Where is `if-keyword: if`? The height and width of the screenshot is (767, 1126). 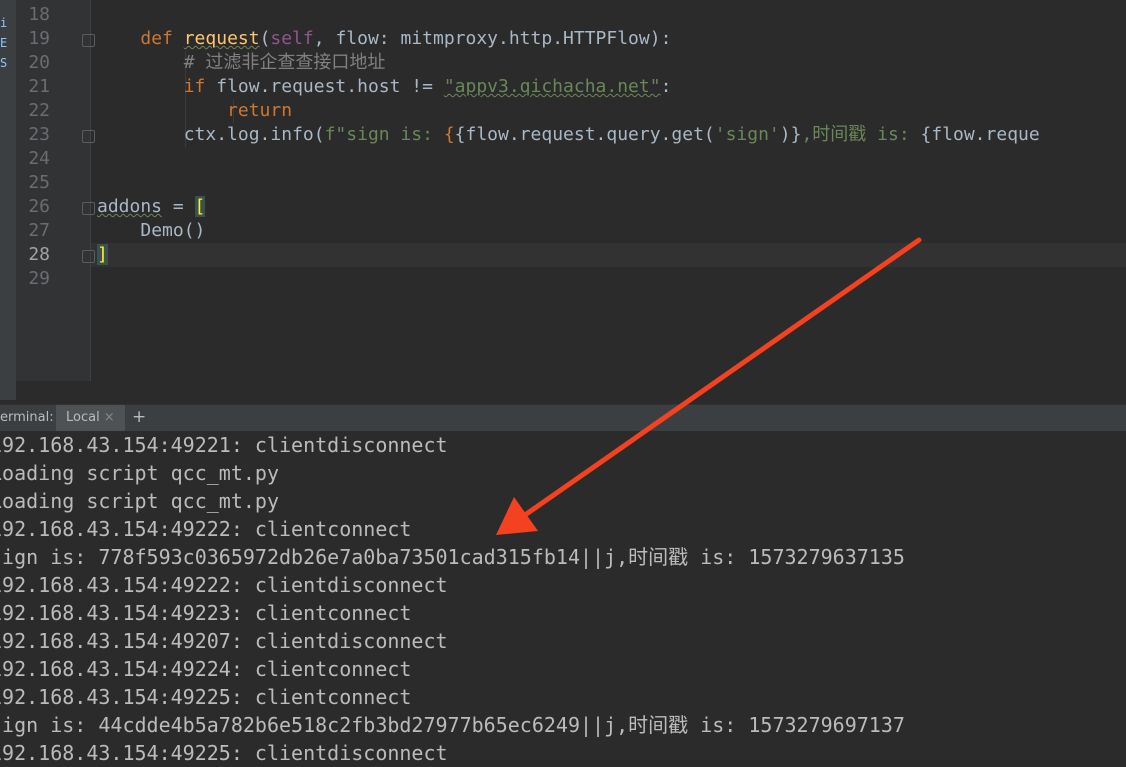 if-keyword: if is located at coordinates (194, 86).